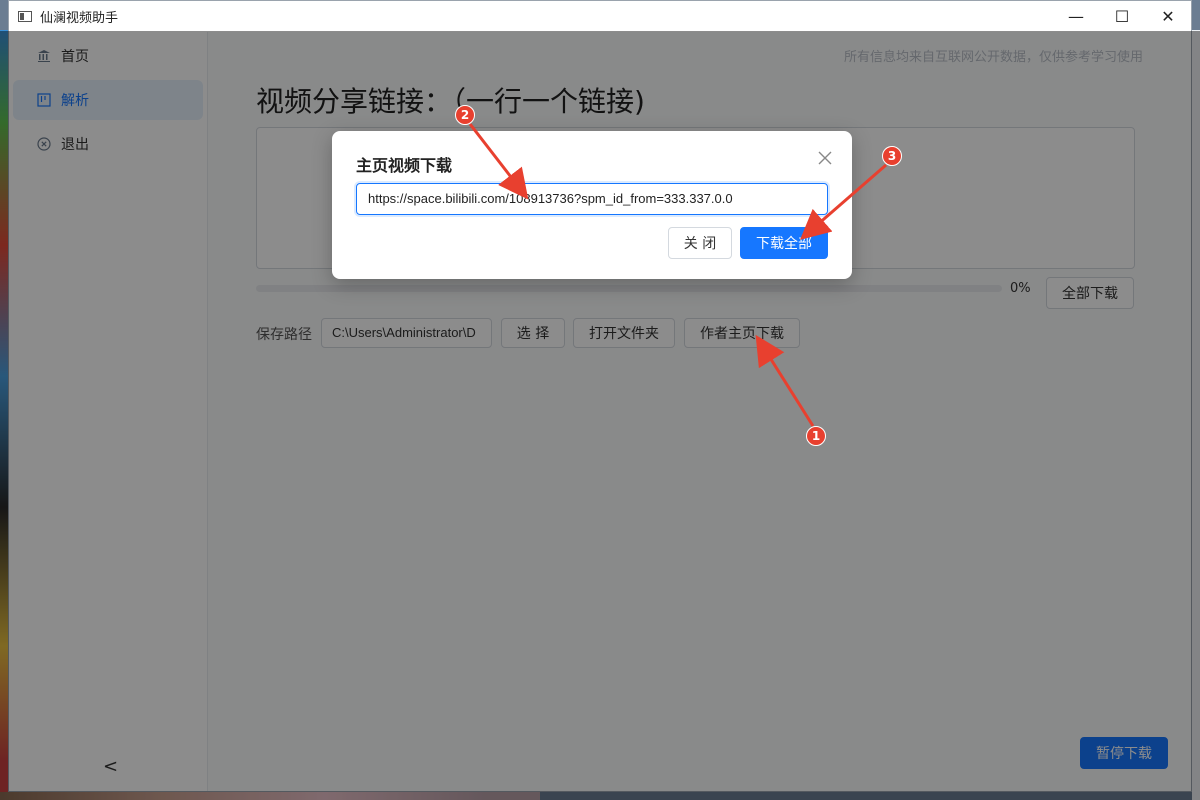  Describe the element at coordinates (465, 115) in the screenshot. I see `annotation-marker-2: 2` at that location.